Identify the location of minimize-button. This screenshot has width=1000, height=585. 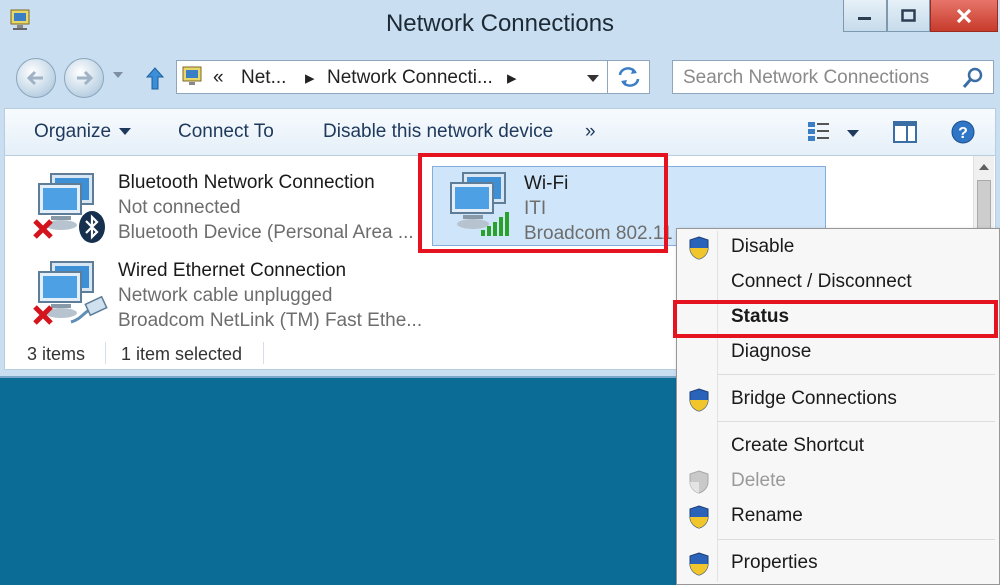
(865, 16).